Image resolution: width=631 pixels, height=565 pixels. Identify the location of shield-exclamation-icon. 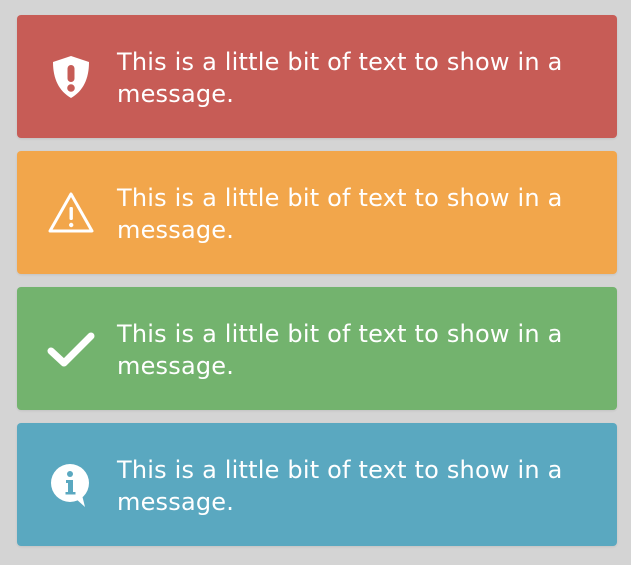
(71, 77).